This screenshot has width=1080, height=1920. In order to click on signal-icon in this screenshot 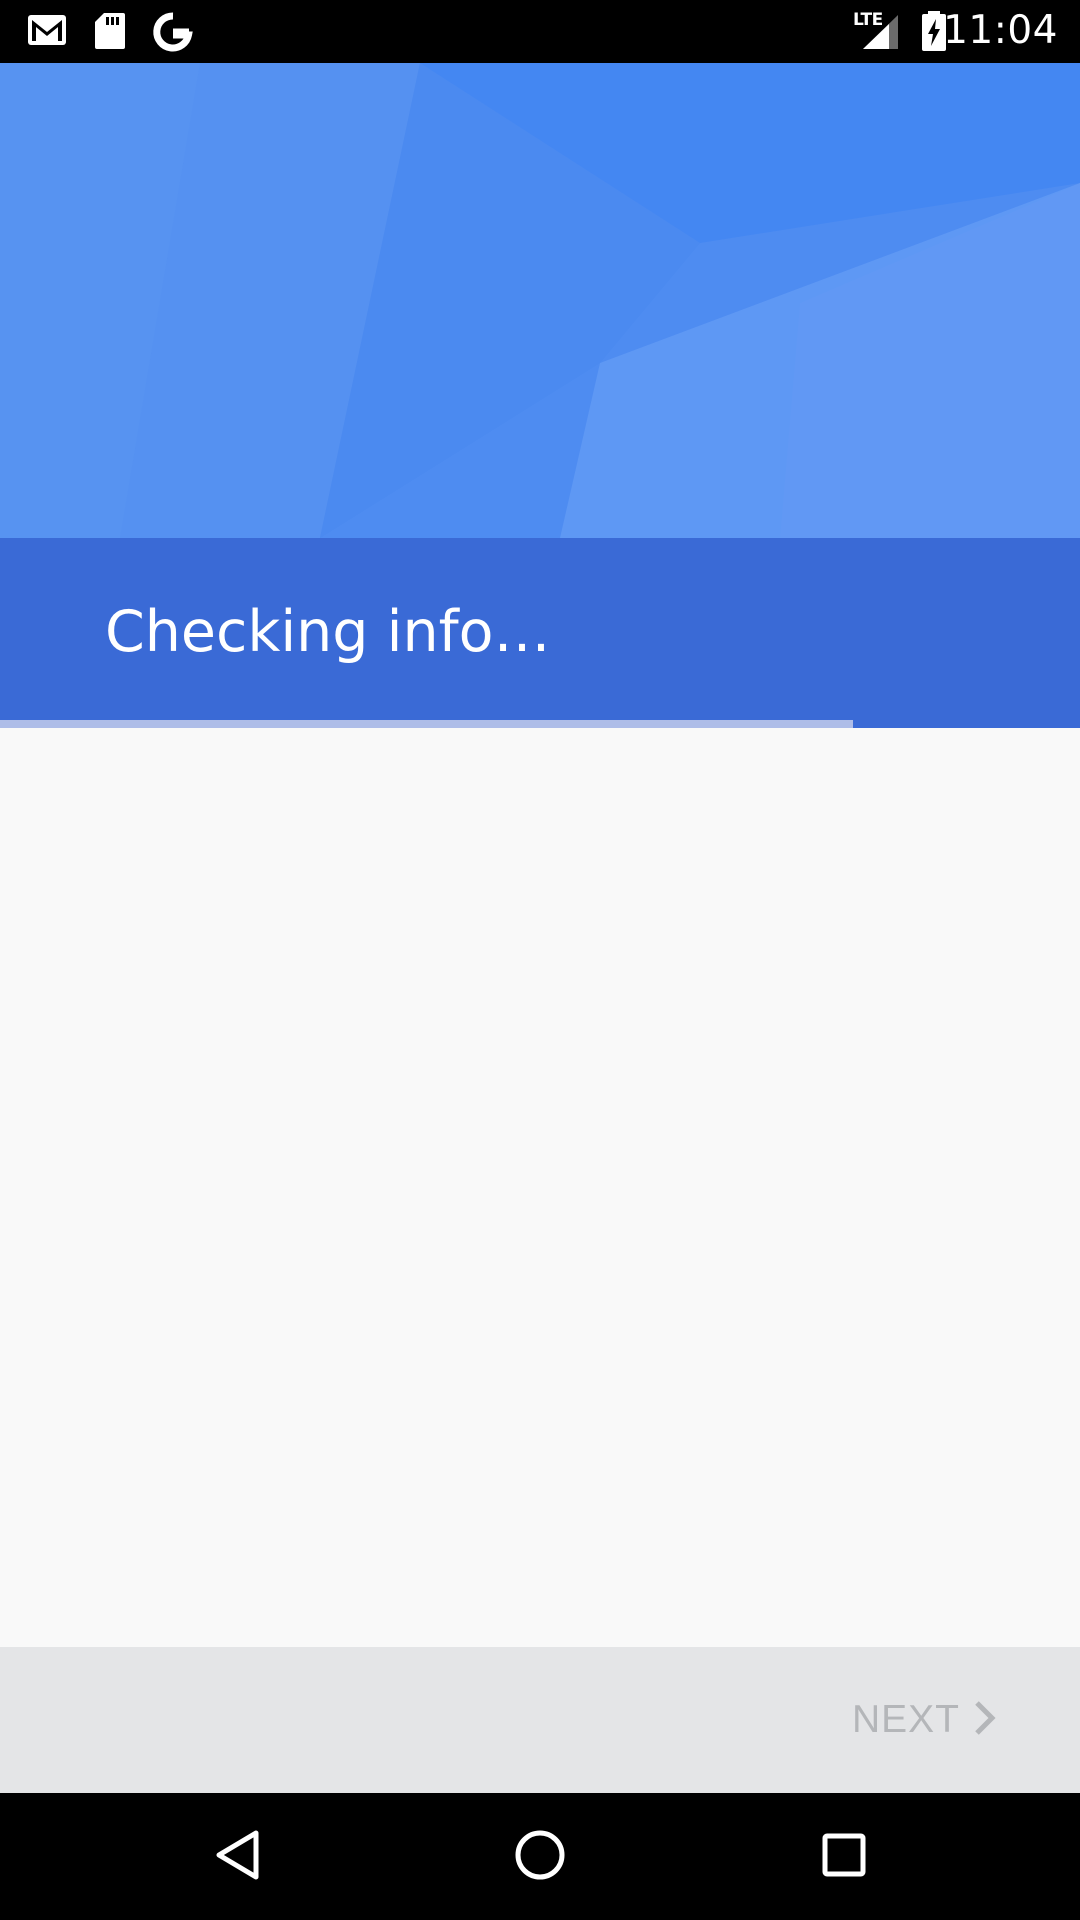, I will do `click(881, 34)`.